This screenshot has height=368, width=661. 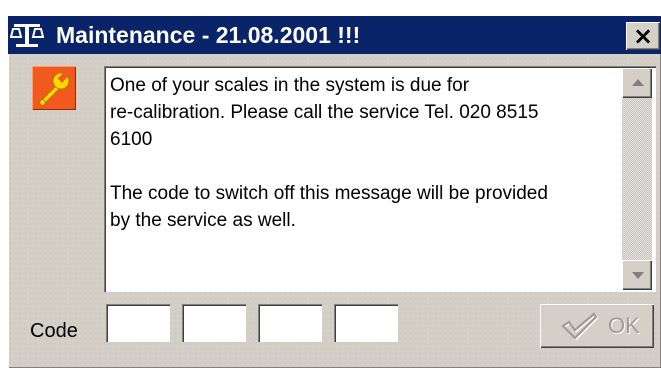 I want to click on scroll-up-button, so click(x=637, y=83).